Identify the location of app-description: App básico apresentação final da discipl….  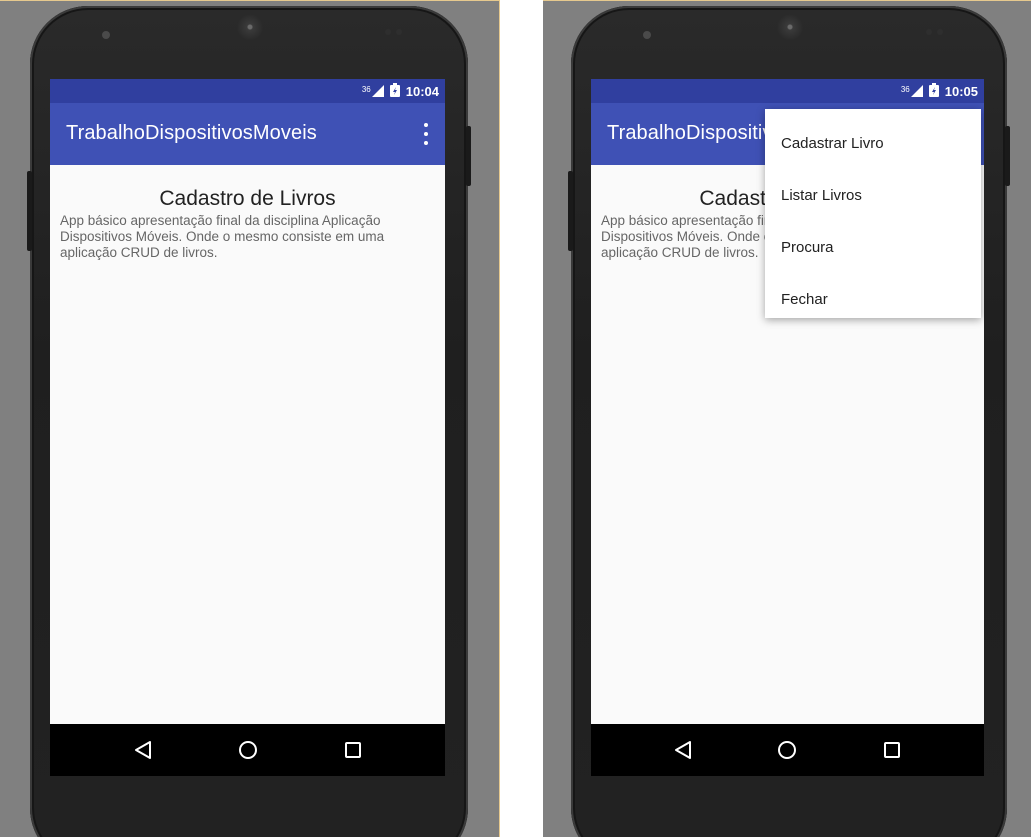
(222, 236).